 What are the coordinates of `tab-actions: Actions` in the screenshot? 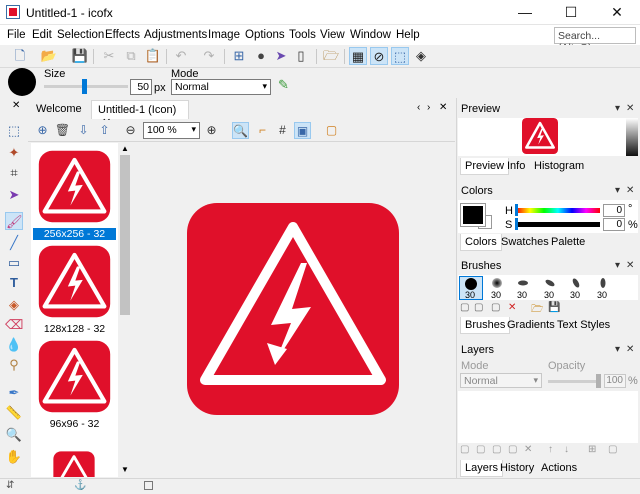 It's located at (559, 468).